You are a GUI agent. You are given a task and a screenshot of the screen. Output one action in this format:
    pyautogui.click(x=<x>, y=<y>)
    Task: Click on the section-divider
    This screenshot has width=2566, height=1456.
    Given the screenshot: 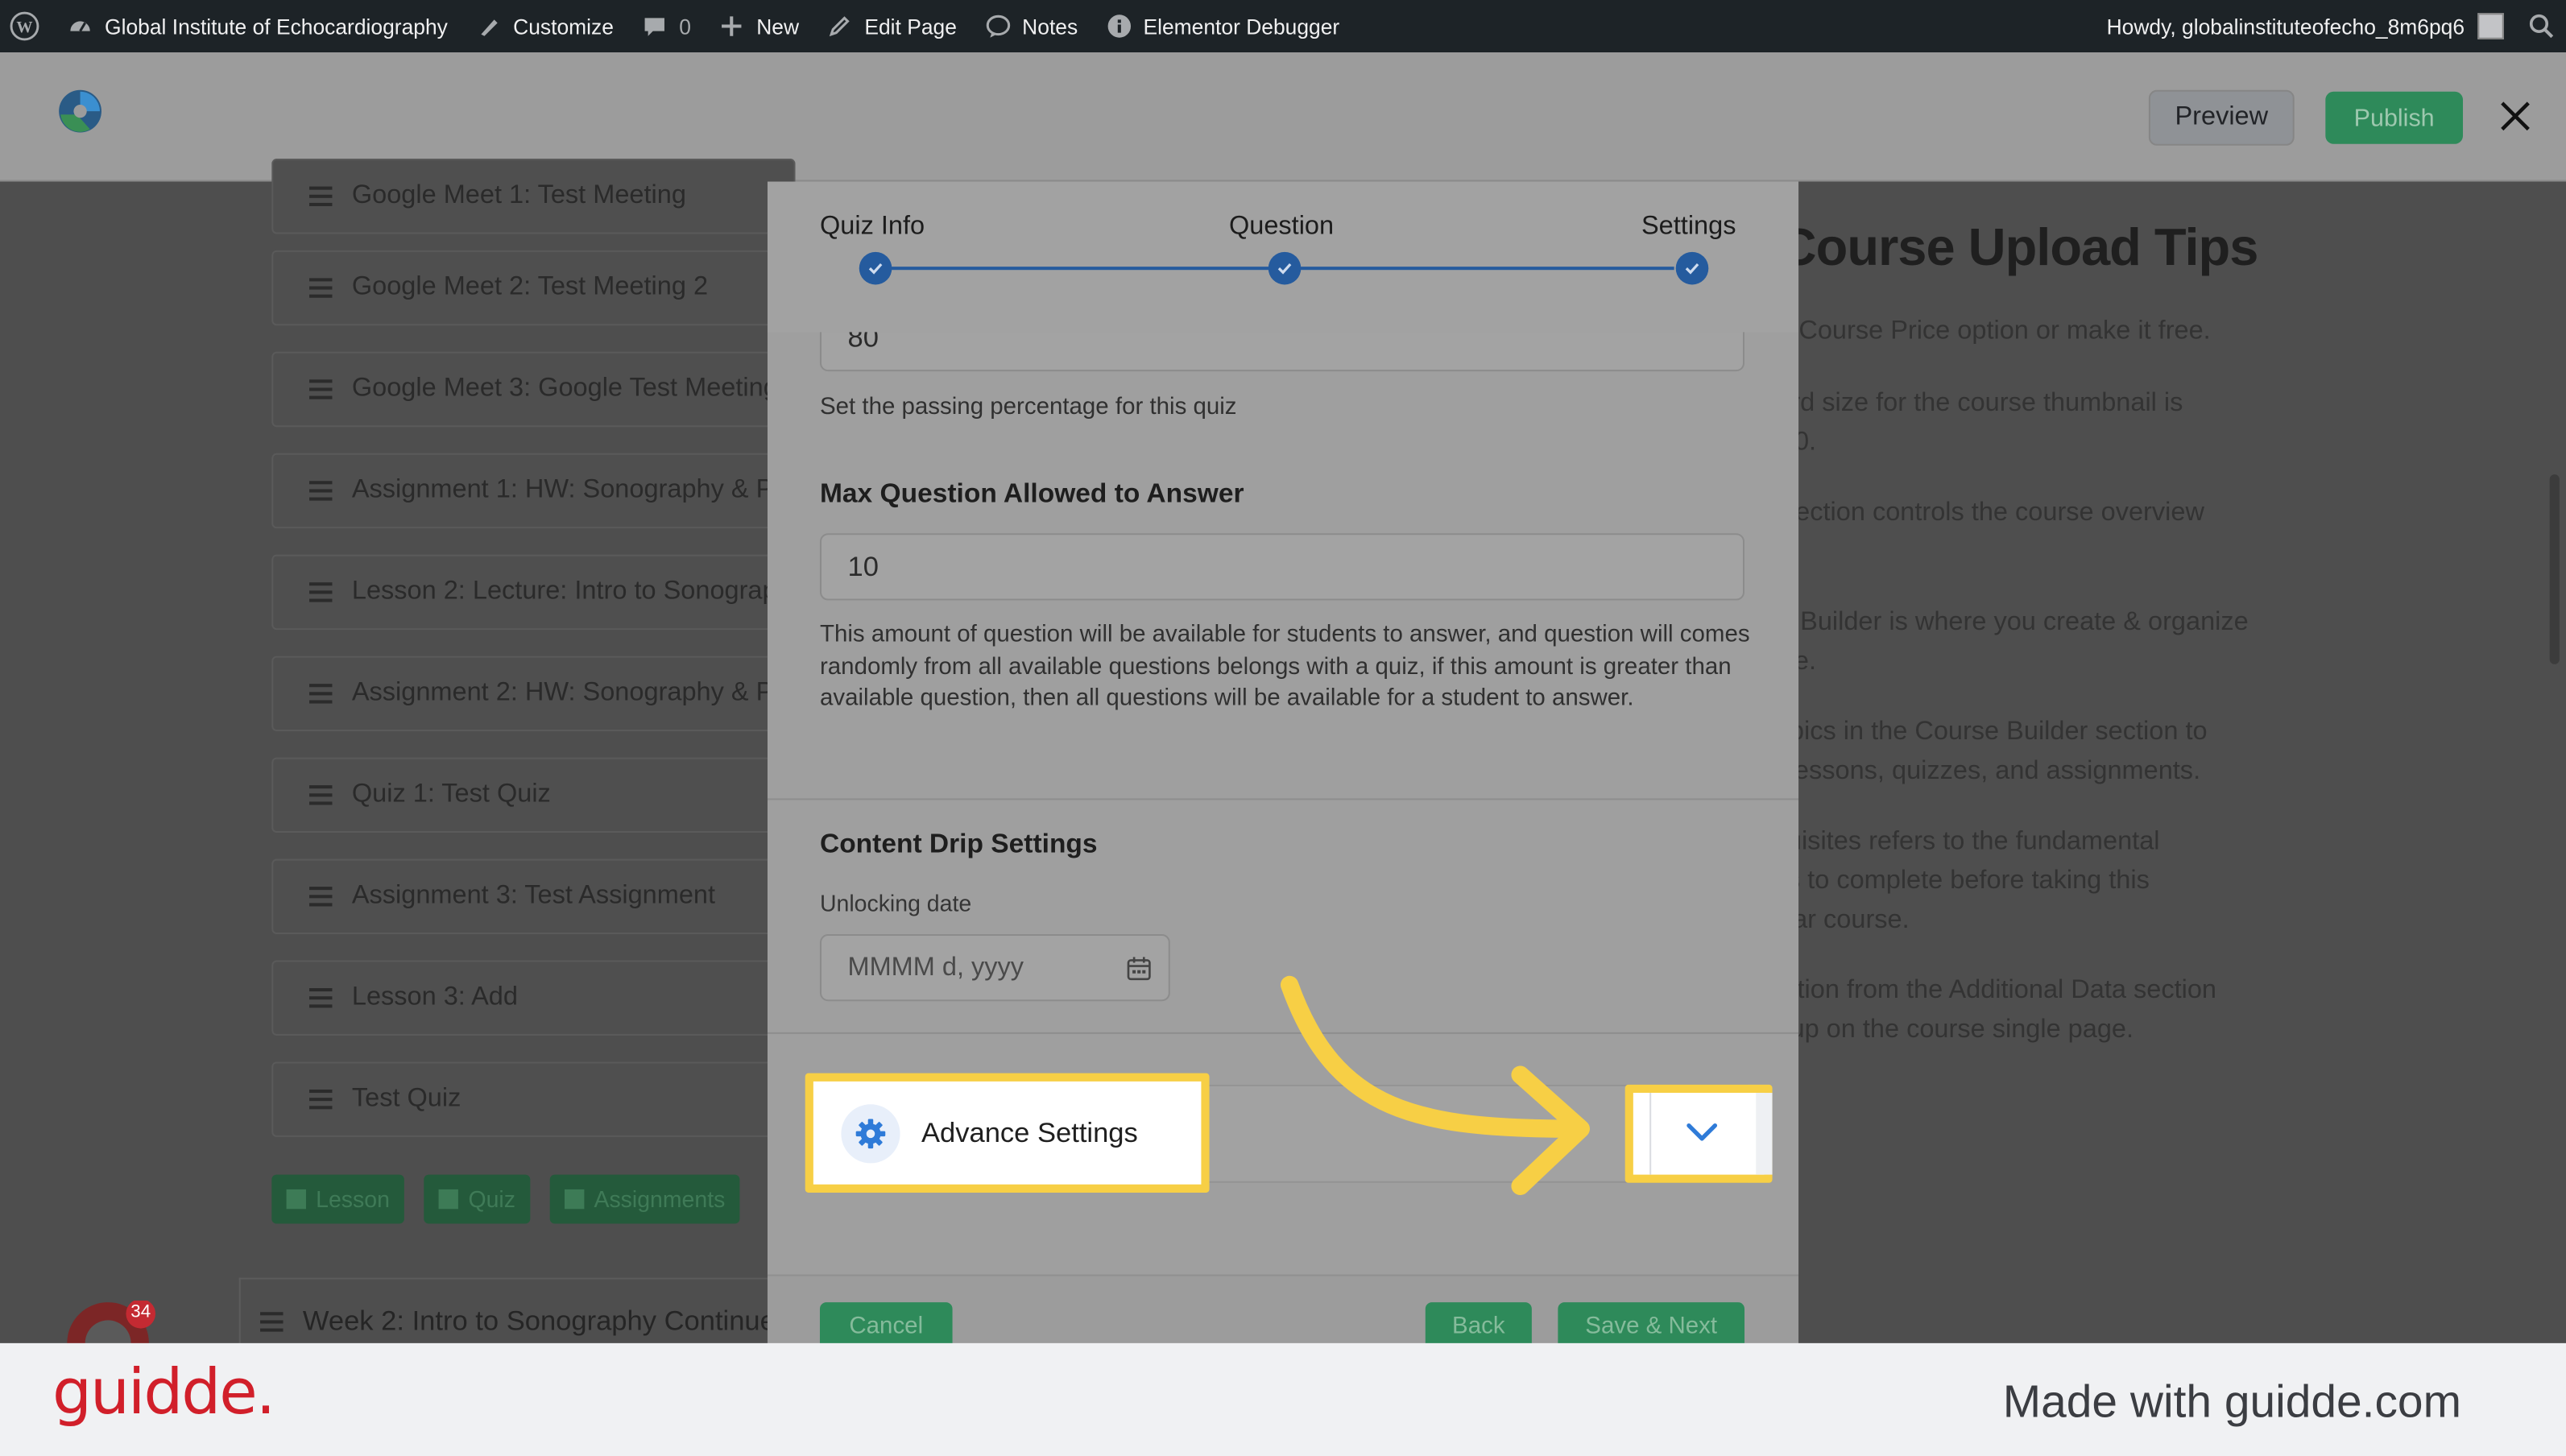 What is the action you would take?
    pyautogui.click(x=1283, y=799)
    